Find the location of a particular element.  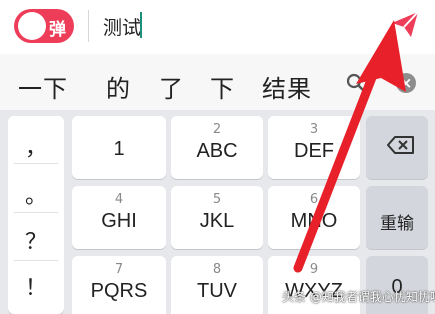

popup-toggle: 弹 is located at coordinates (44, 26).